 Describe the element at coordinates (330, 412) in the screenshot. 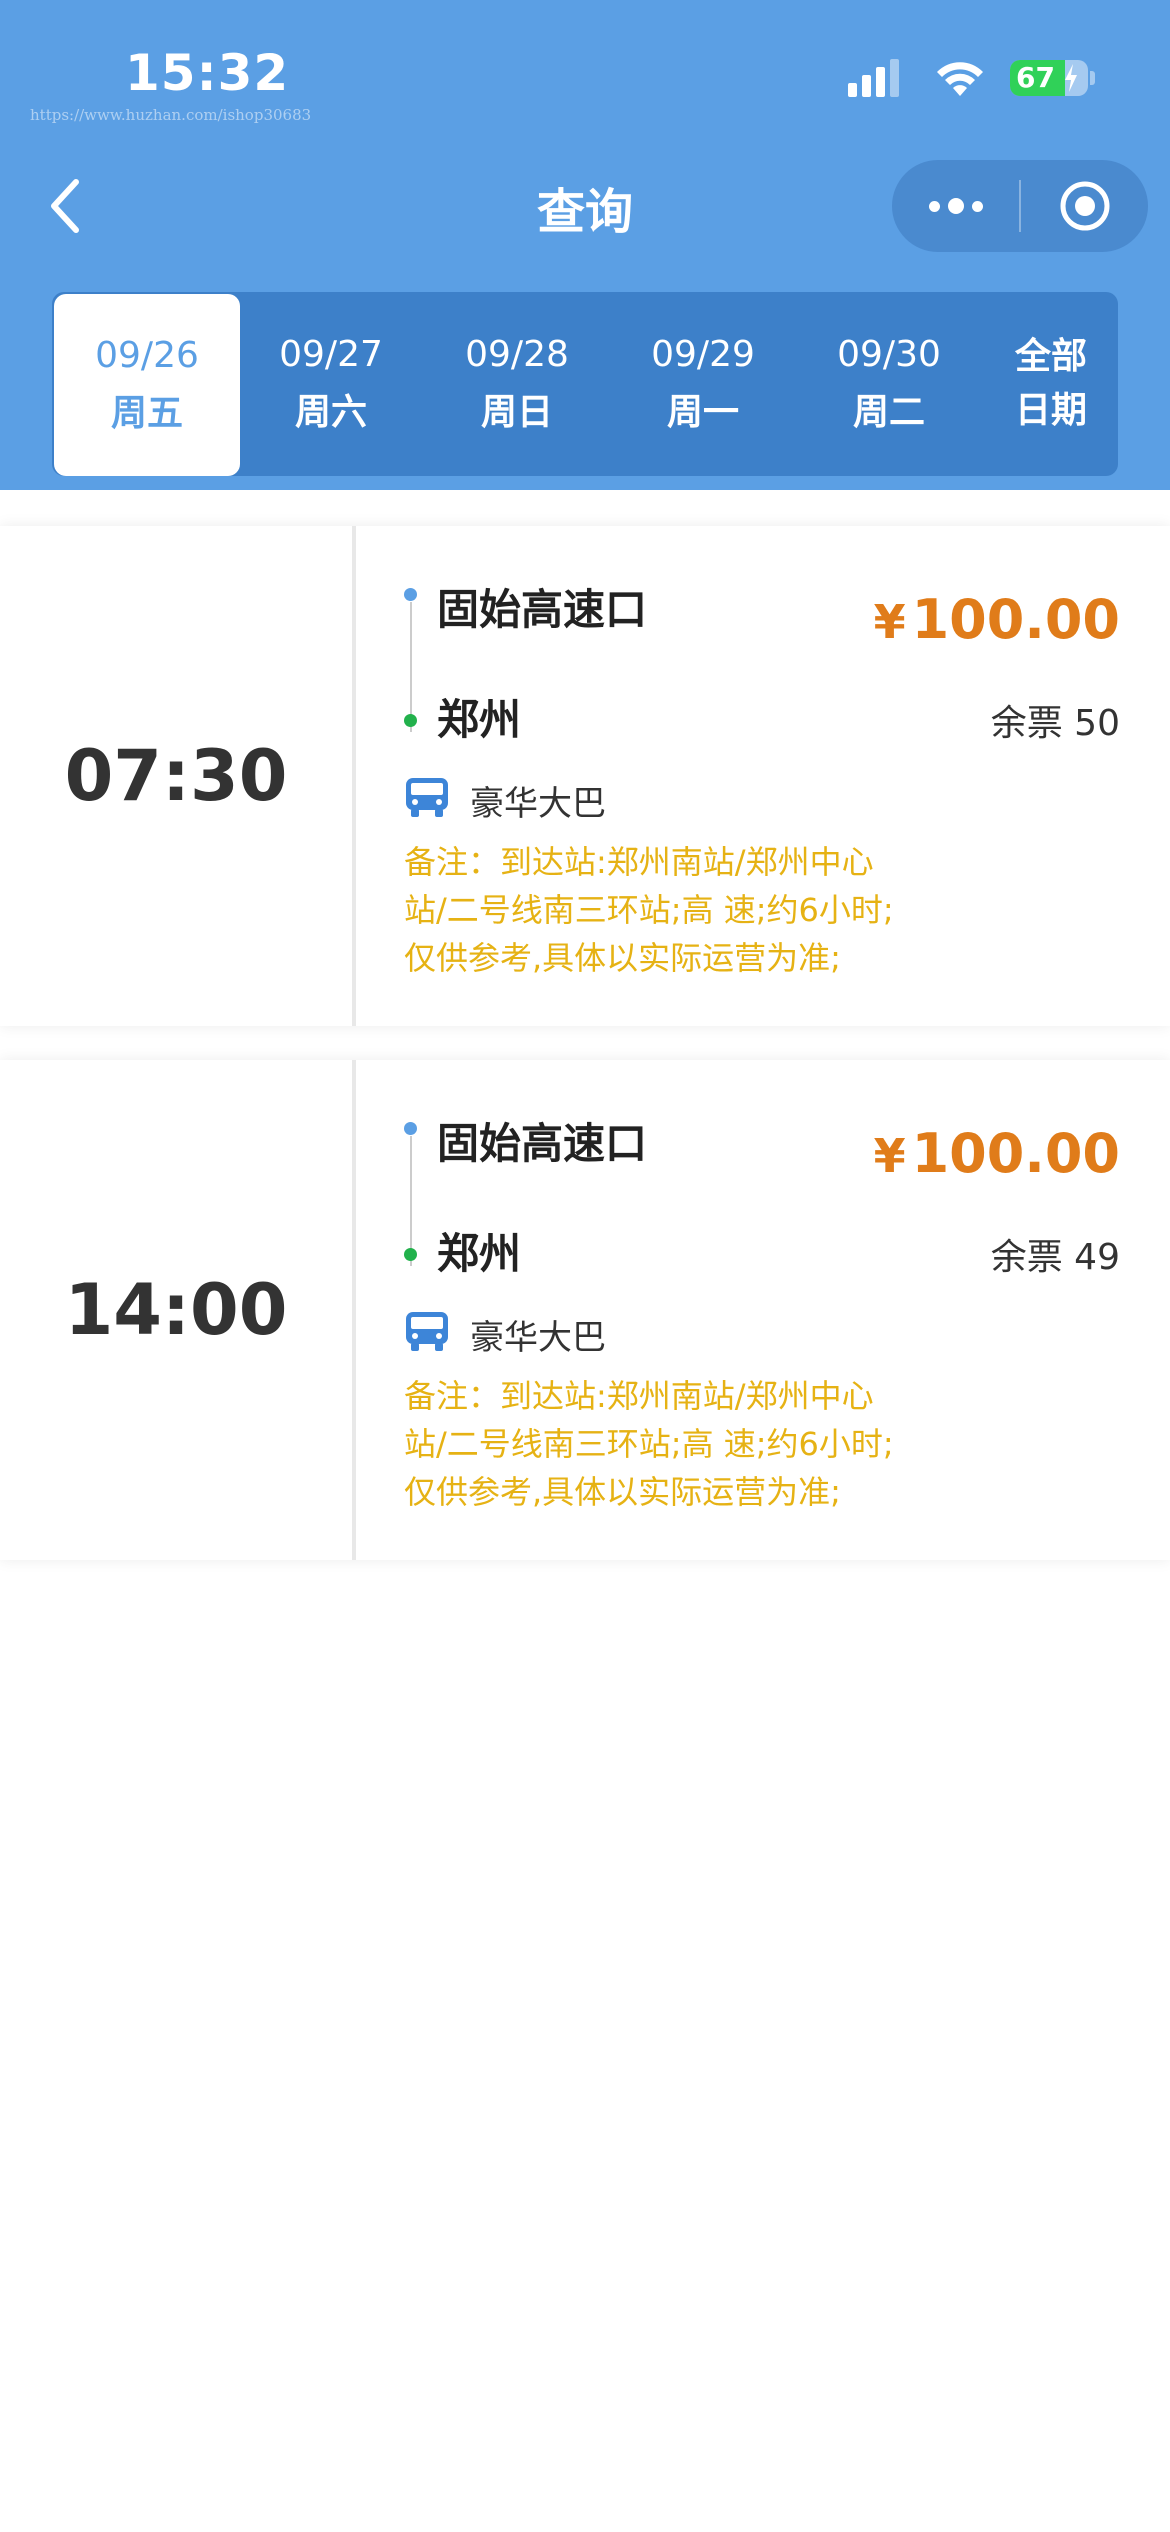

I see `weekday-label: 周六` at that location.